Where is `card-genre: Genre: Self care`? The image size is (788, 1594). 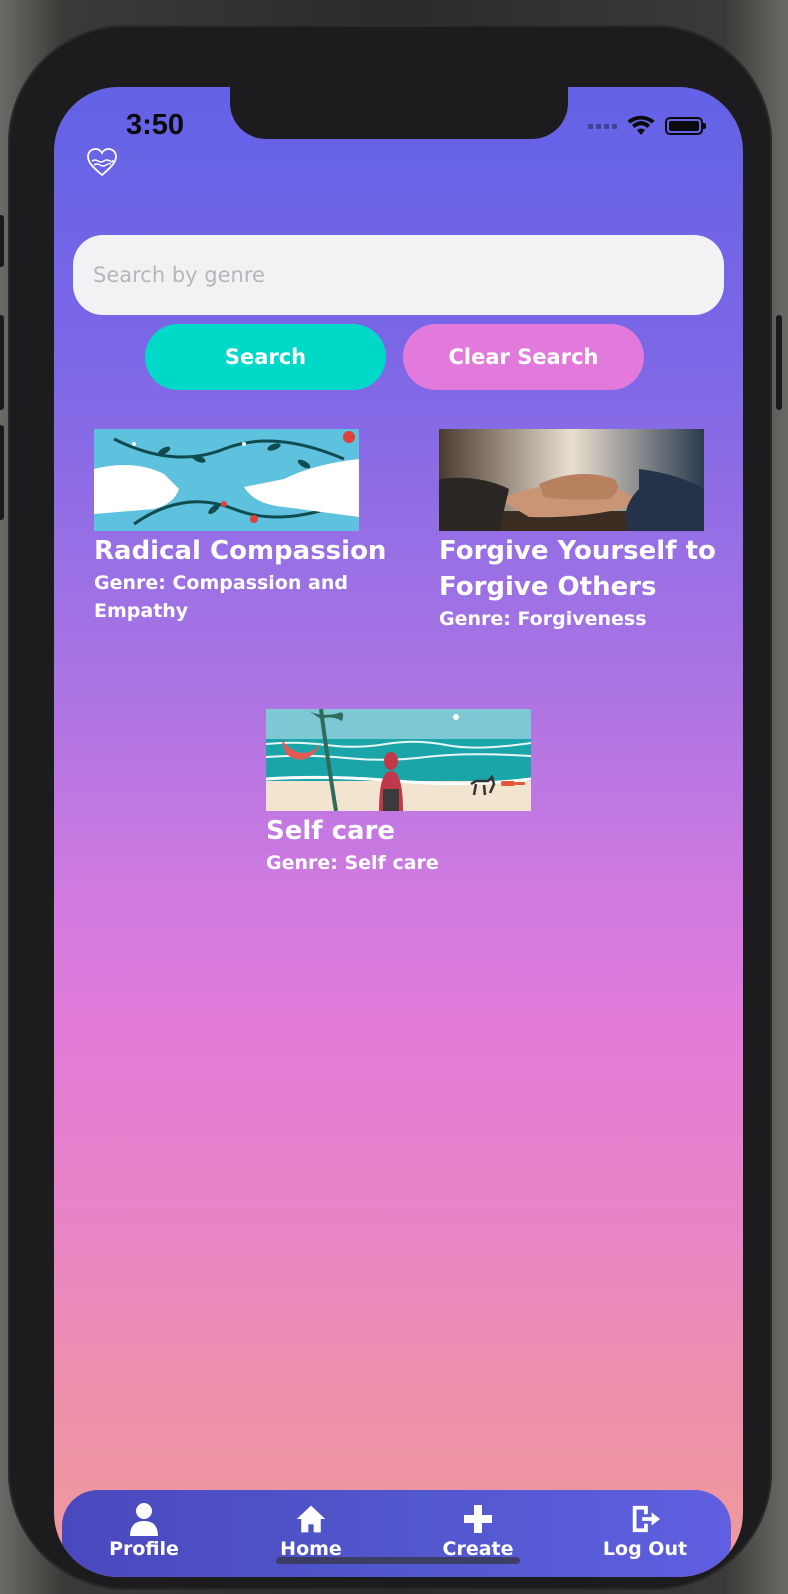
card-genre: Genre: Self care is located at coordinates (352, 863).